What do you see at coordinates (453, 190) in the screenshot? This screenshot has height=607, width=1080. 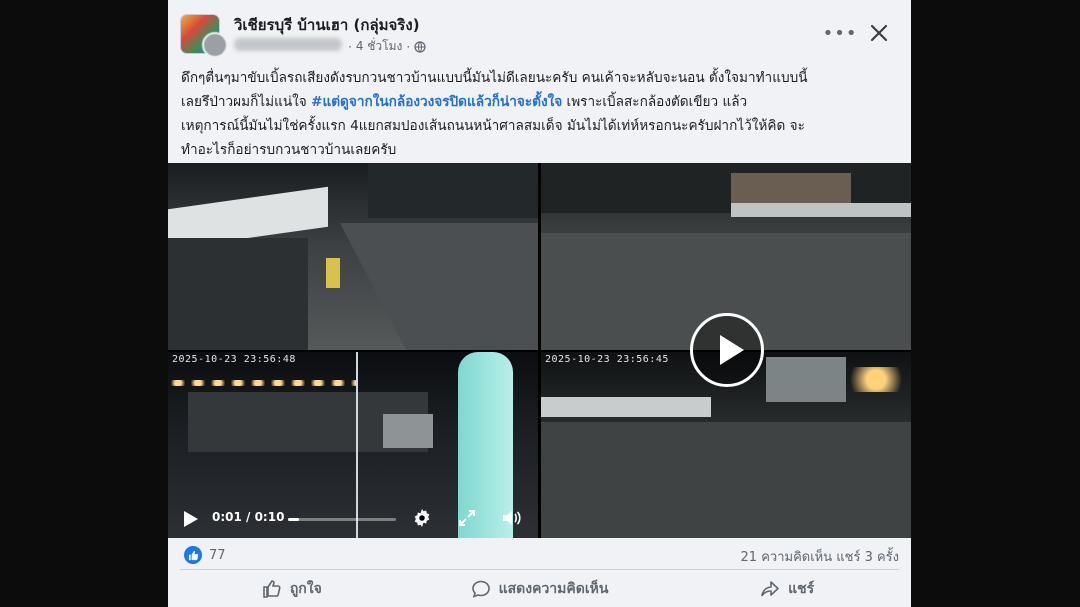 I see `buildings-far` at bounding box center [453, 190].